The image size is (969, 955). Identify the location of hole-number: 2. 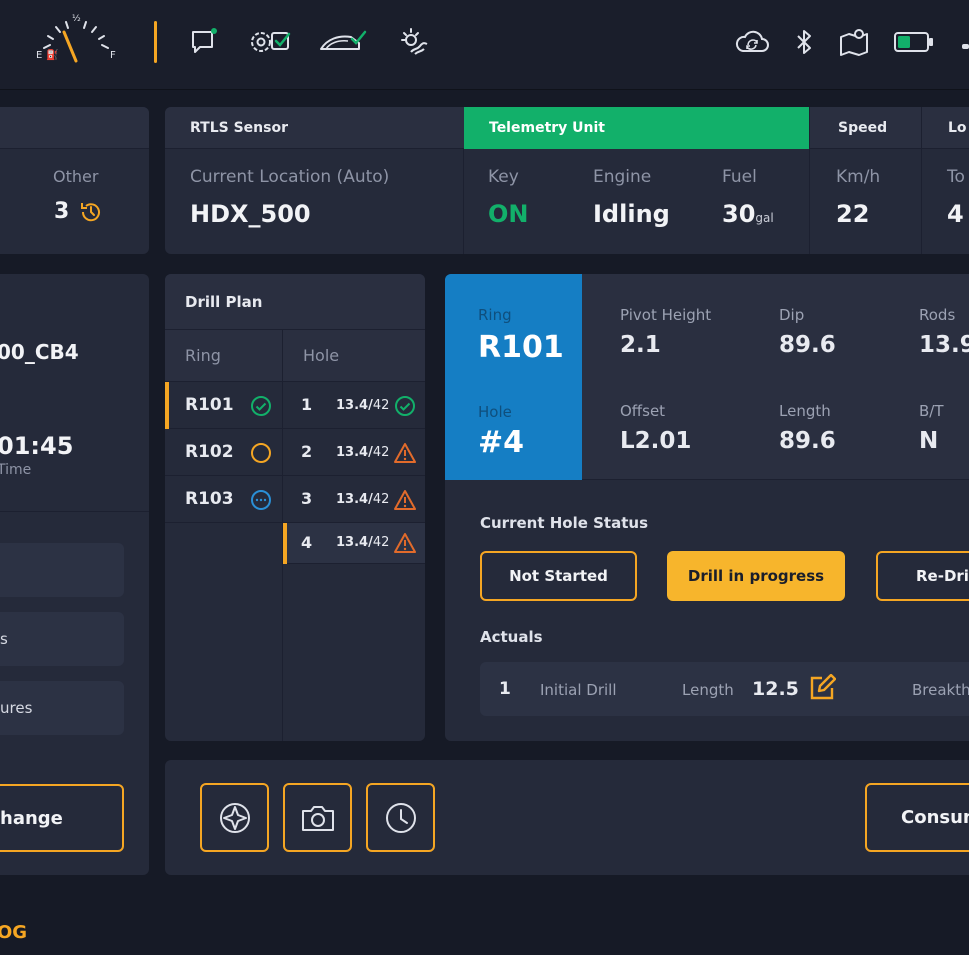
(307, 451).